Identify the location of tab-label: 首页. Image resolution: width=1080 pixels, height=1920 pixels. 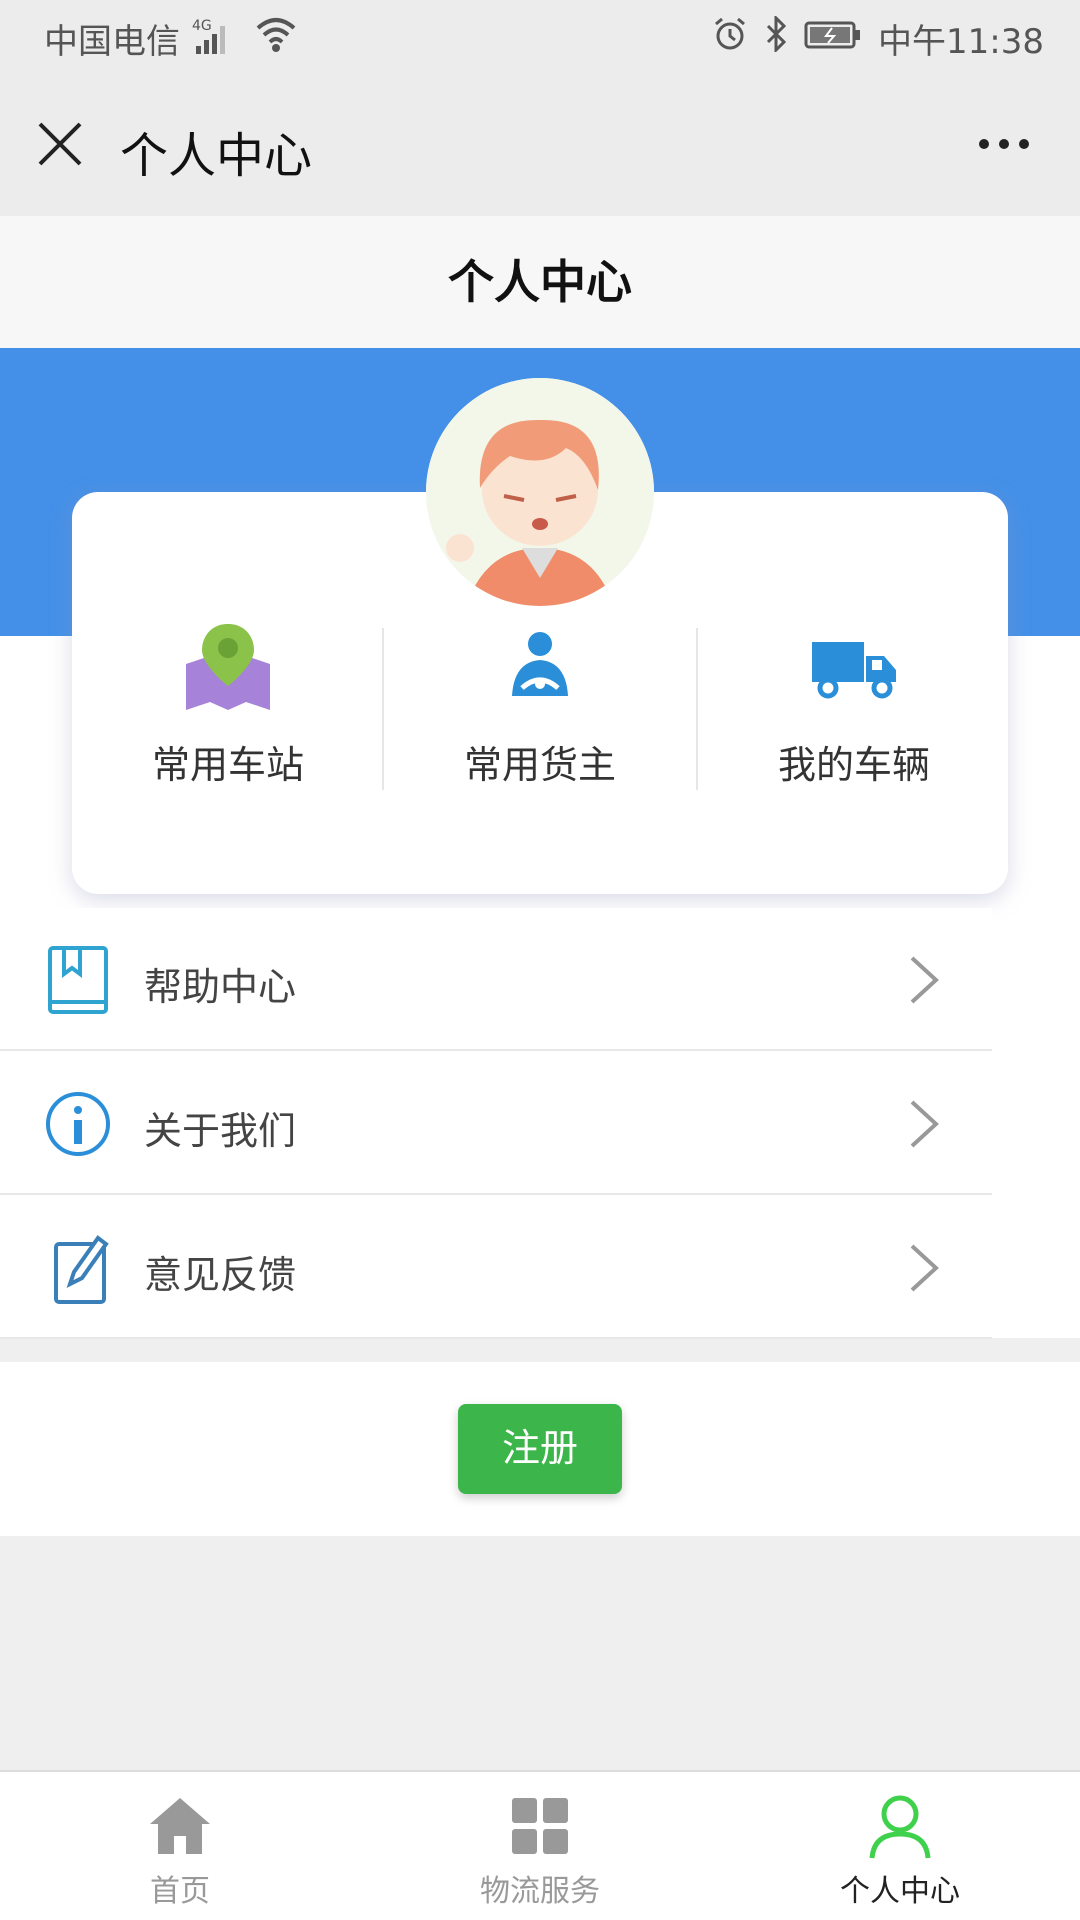
(180, 1891).